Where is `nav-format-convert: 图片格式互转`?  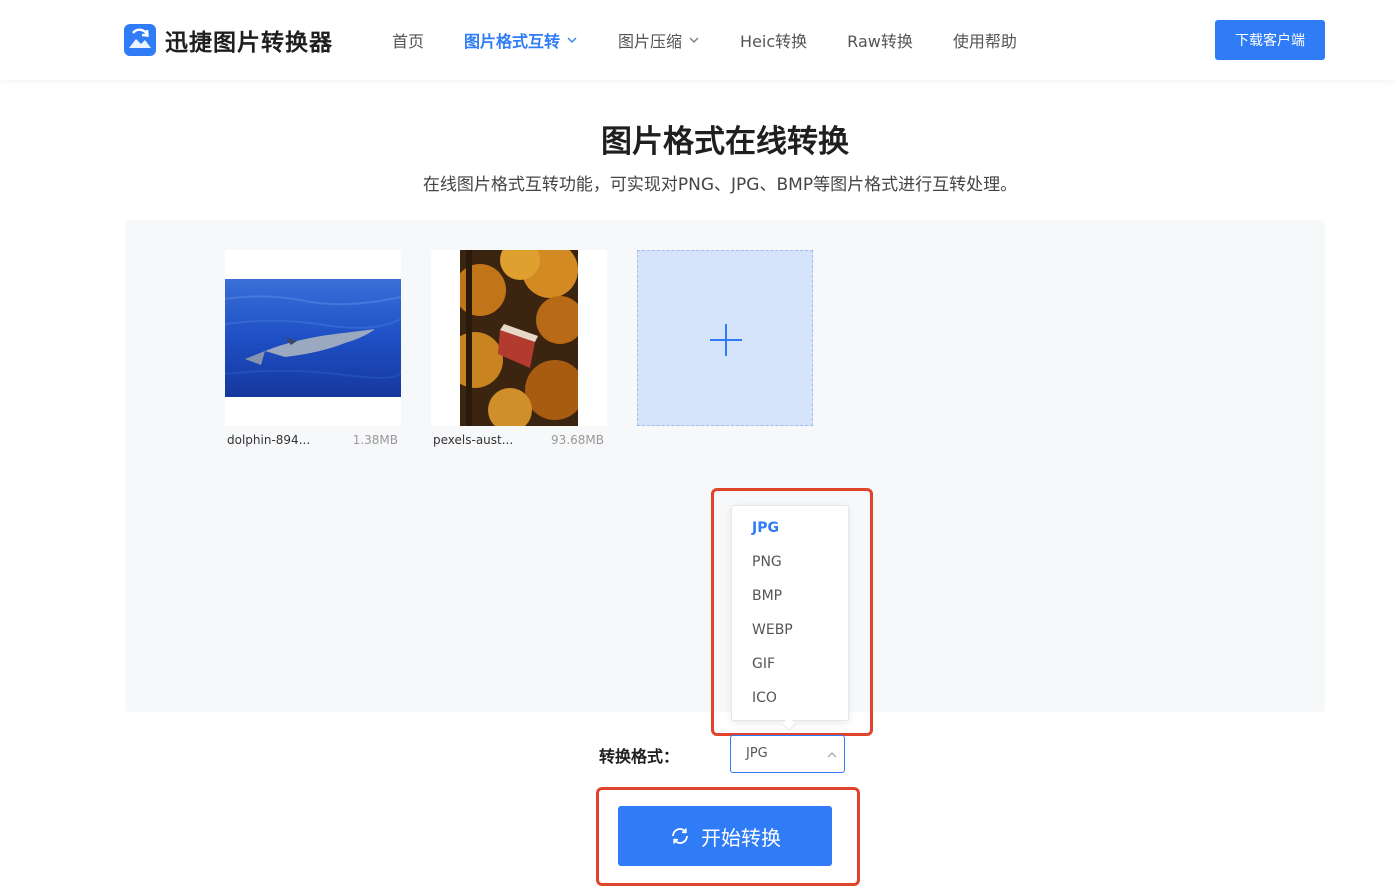
nav-format-convert: 图片格式互转 is located at coordinates (521, 40).